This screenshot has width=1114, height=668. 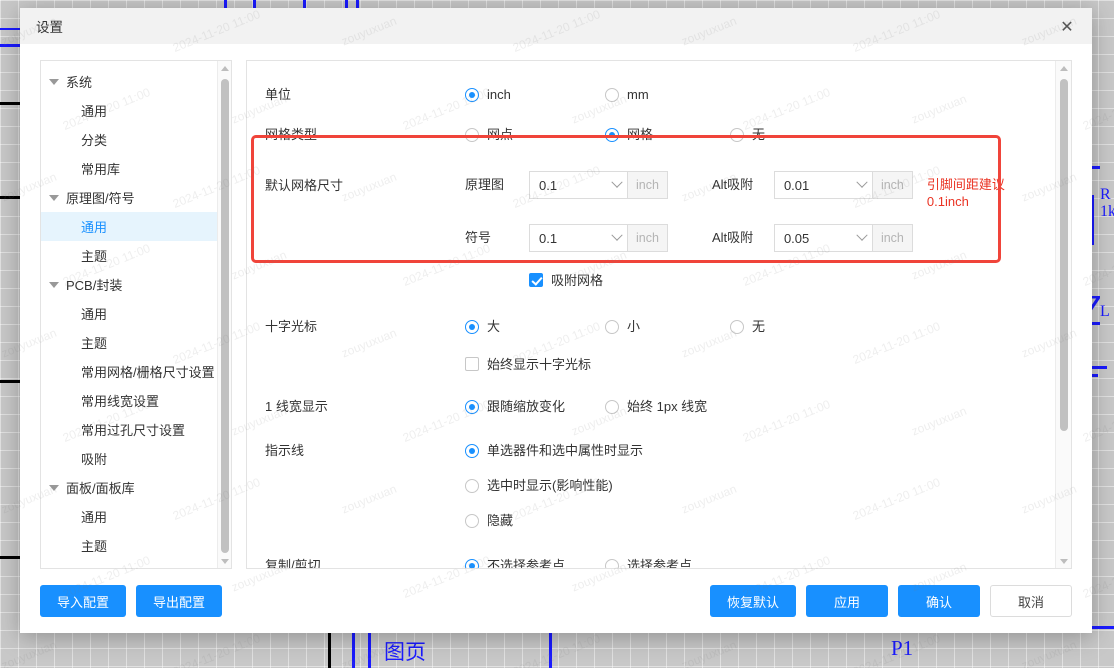 What do you see at coordinates (1105, 311) in the screenshot?
I see `component-designator-l: L` at bounding box center [1105, 311].